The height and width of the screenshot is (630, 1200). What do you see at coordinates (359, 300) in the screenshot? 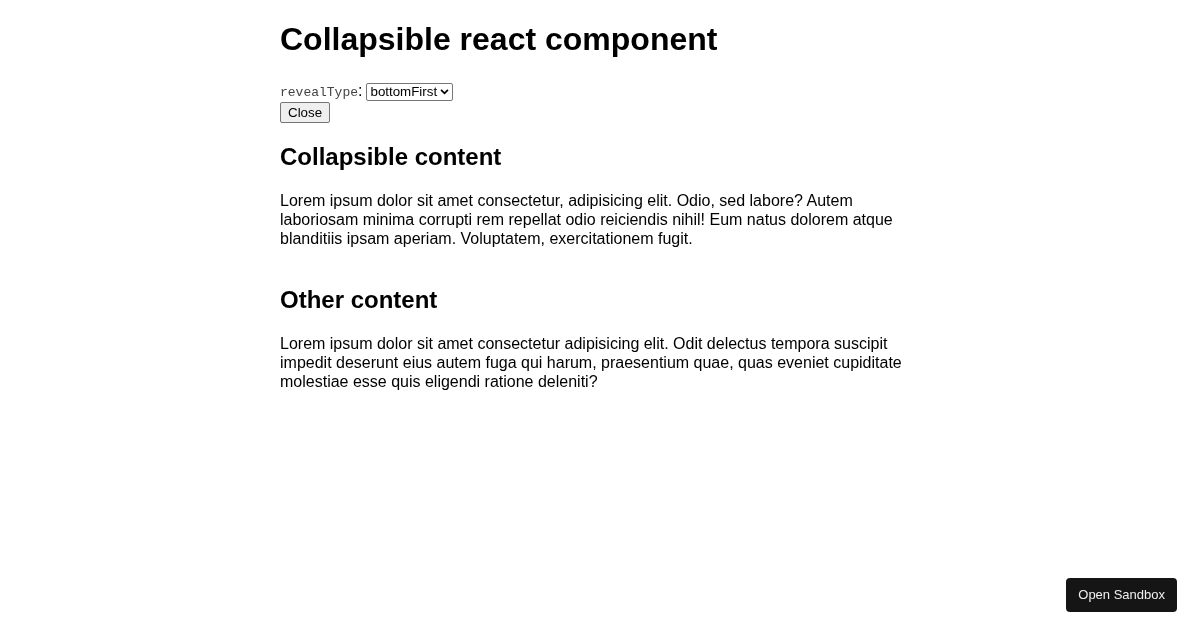
I see `section-heading: Other content` at bounding box center [359, 300].